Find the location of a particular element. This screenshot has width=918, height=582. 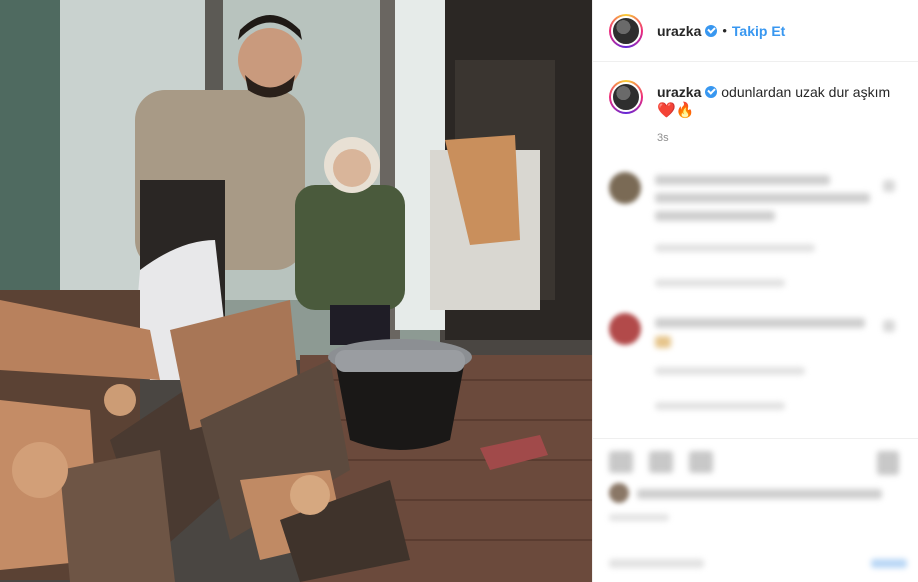

follow-button: Takip Et is located at coordinates (758, 31).